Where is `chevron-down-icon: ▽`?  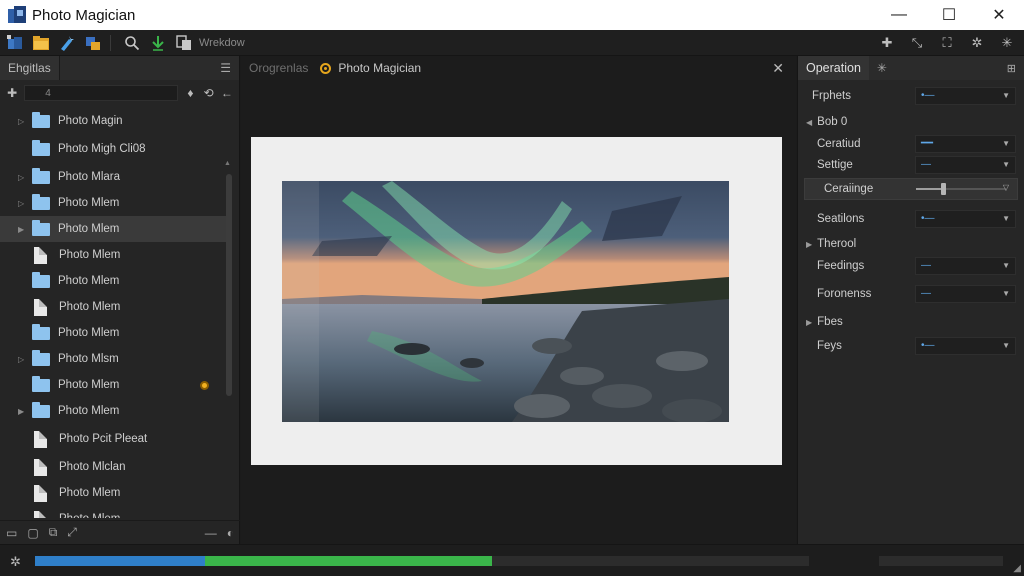
chevron-down-icon: ▽ is located at coordinates (1006, 187).